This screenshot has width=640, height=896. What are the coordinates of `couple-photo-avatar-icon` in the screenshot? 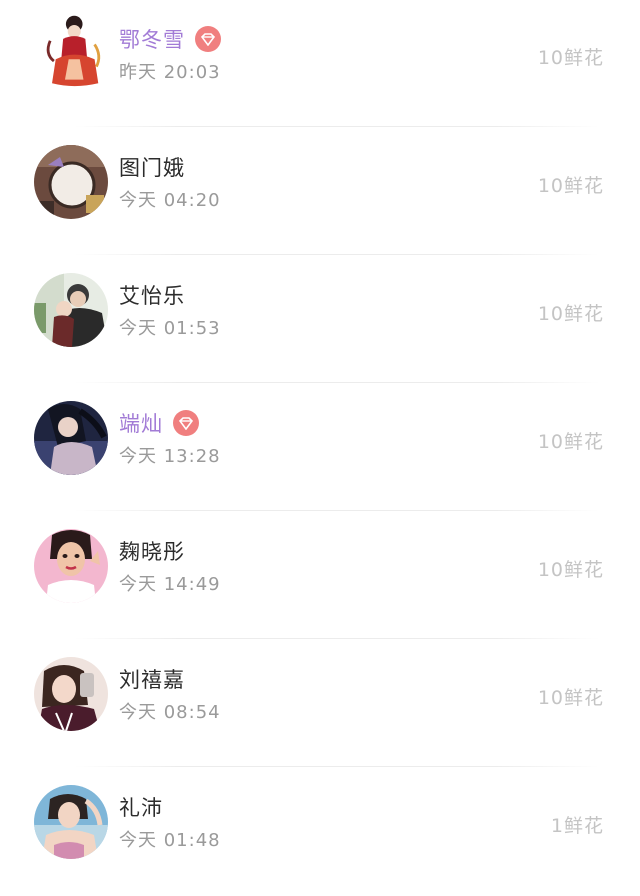 It's located at (71, 310).